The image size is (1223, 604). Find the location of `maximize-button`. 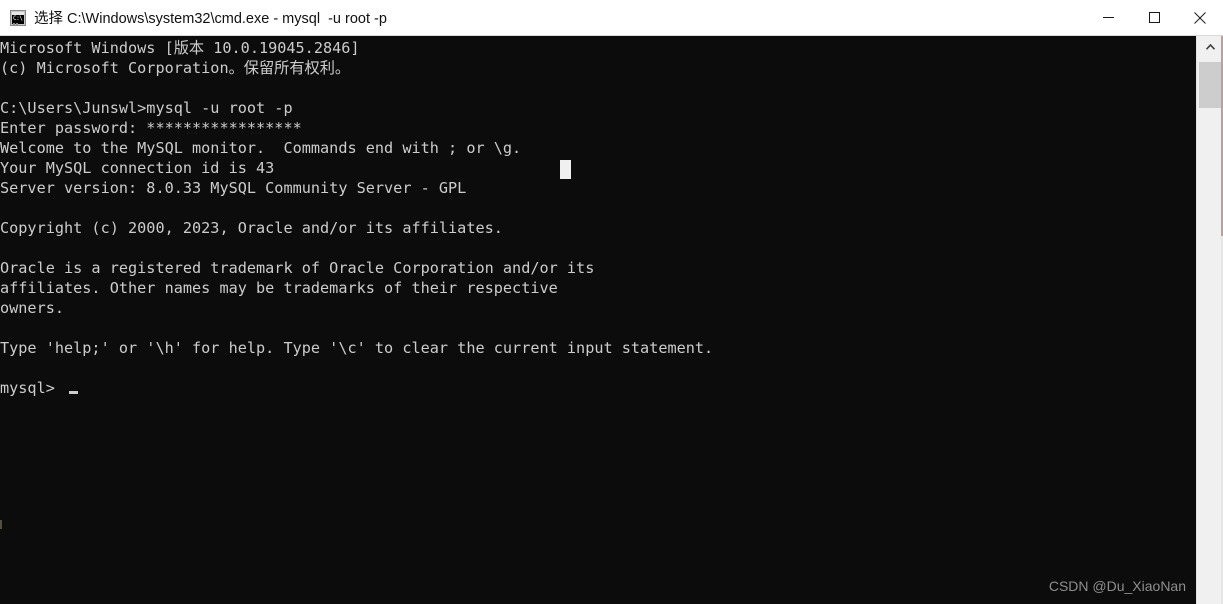

maximize-button is located at coordinates (1154, 17).